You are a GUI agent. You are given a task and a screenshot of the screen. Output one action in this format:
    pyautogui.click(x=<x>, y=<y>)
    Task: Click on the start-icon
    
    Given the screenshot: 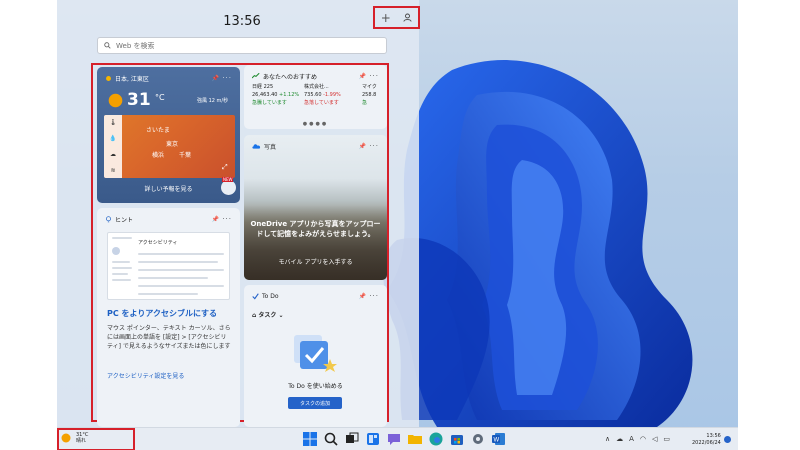 What is the action you would take?
    pyautogui.click(x=310, y=439)
    